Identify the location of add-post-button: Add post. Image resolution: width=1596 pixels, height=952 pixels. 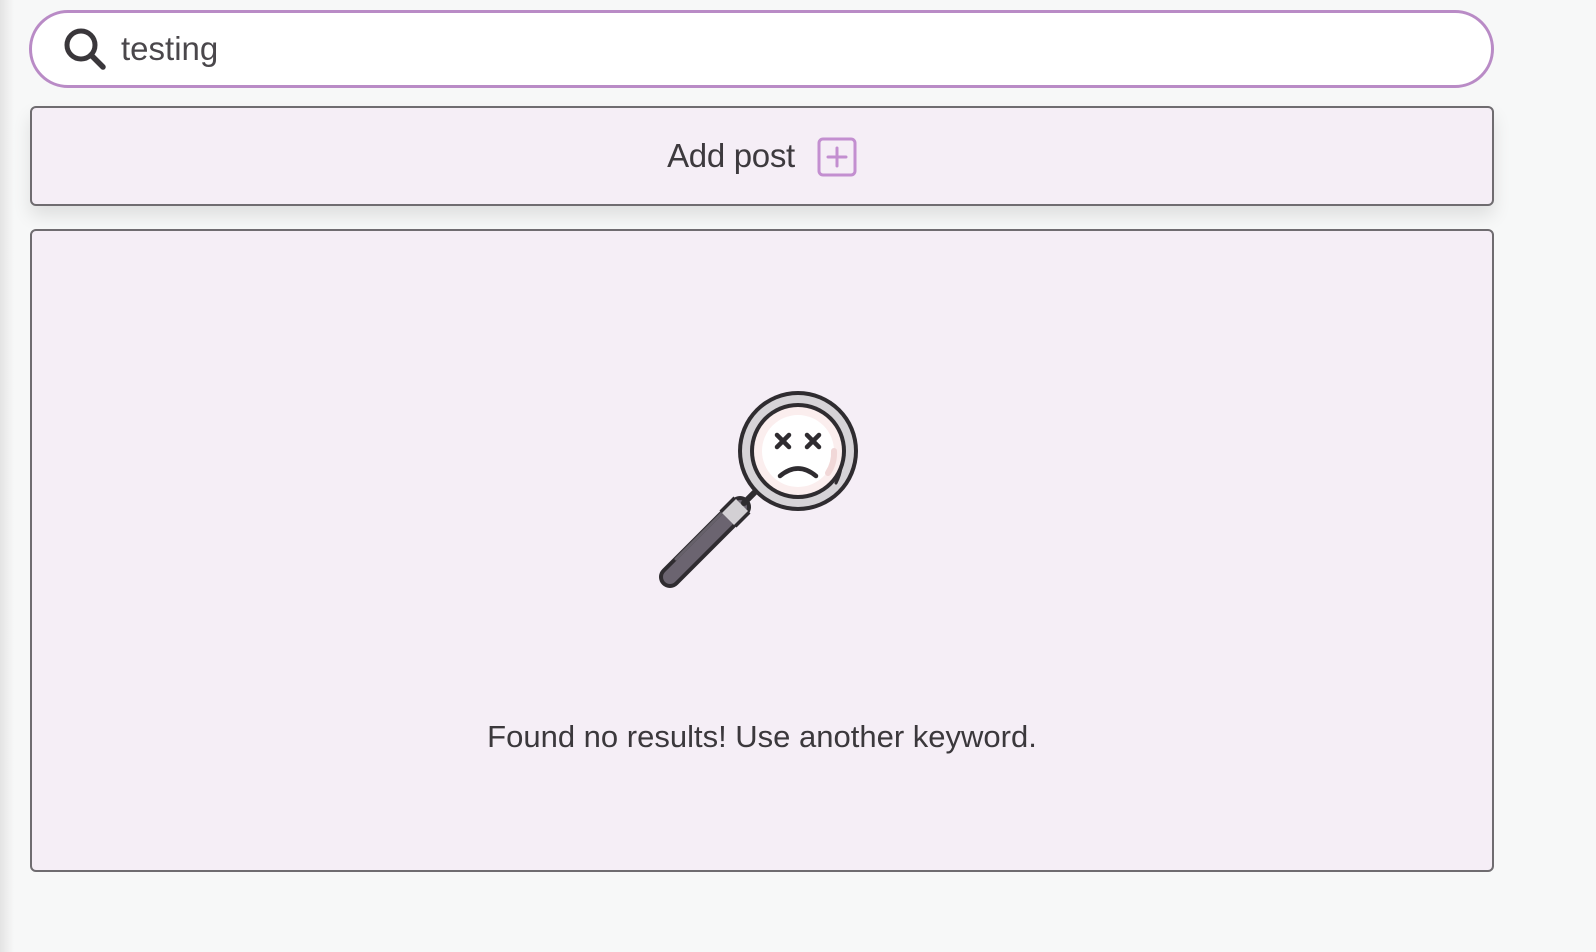
(762, 156).